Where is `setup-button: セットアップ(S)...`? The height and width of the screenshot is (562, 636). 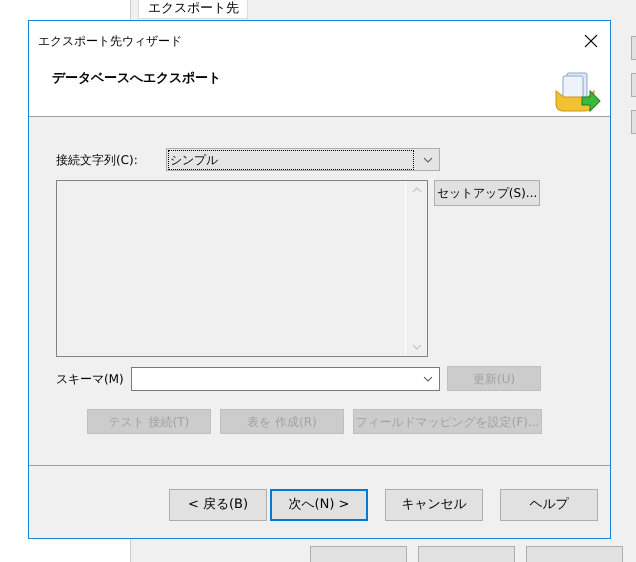 setup-button: セットアップ(S)... is located at coordinates (487, 193).